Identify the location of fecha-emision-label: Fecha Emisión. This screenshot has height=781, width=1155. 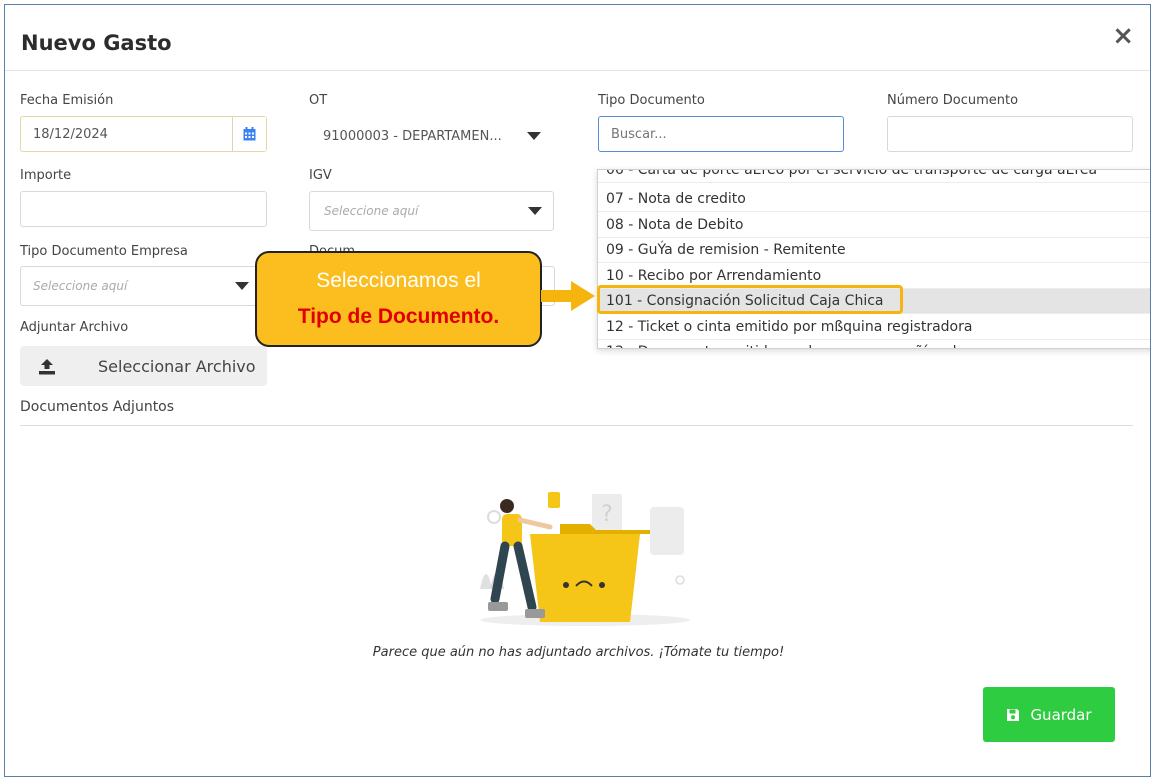
(67, 100).